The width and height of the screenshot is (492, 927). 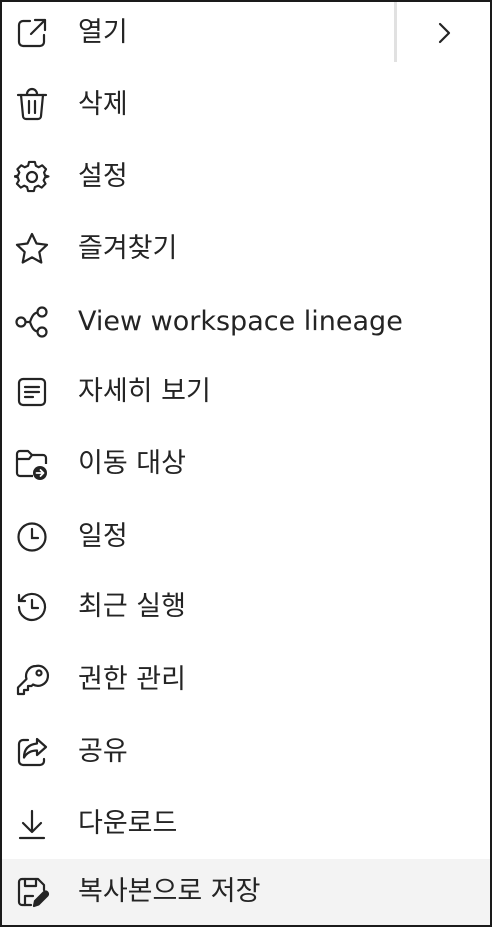 What do you see at coordinates (32, 249) in the screenshot?
I see `star-icon` at bounding box center [32, 249].